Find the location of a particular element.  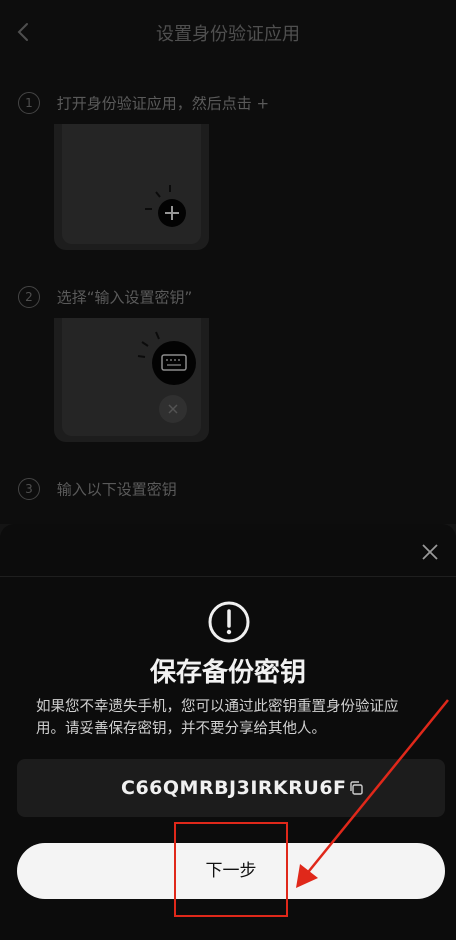

copy-icon is located at coordinates (356, 788).